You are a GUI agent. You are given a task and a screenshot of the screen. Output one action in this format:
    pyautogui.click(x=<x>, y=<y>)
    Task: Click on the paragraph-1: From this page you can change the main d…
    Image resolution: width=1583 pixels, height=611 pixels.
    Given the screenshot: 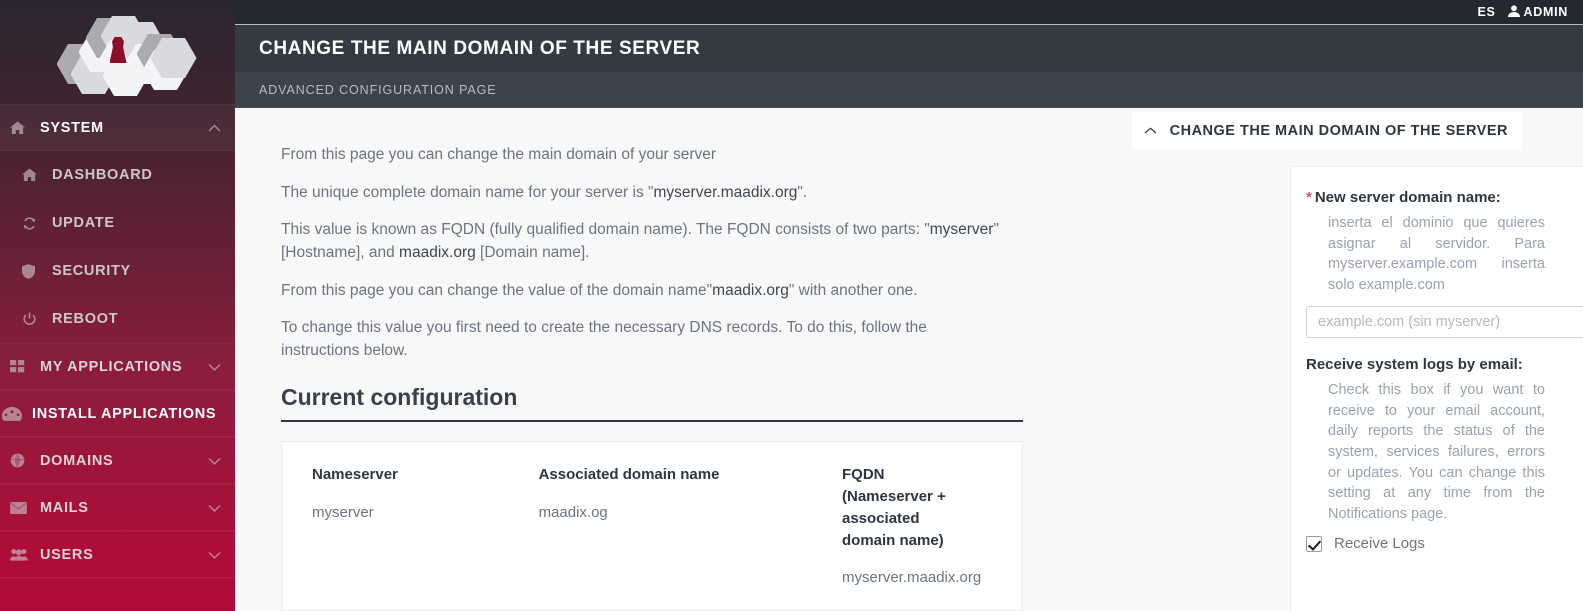 What is the action you would take?
    pyautogui.click(x=499, y=154)
    